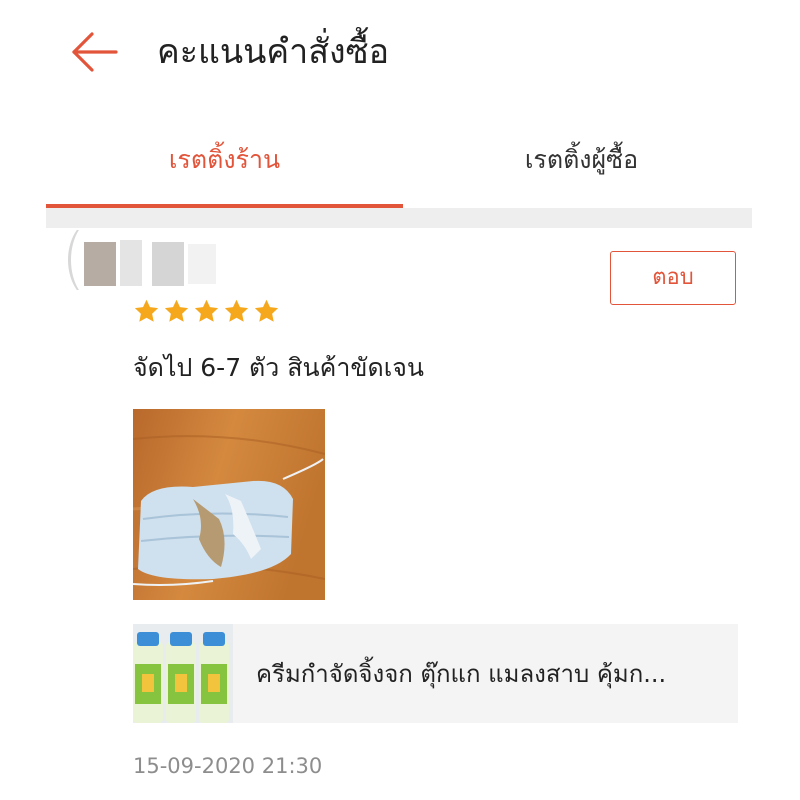 The width and height of the screenshot is (800, 800). I want to click on tab-buyer-rating: เรตติ้งผู้ซื้อ, so click(581, 167).